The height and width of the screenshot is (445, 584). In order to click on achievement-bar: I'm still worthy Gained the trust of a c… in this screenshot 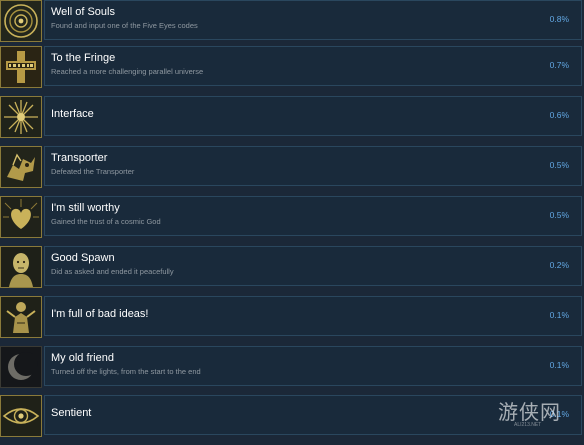, I will do `click(313, 216)`.